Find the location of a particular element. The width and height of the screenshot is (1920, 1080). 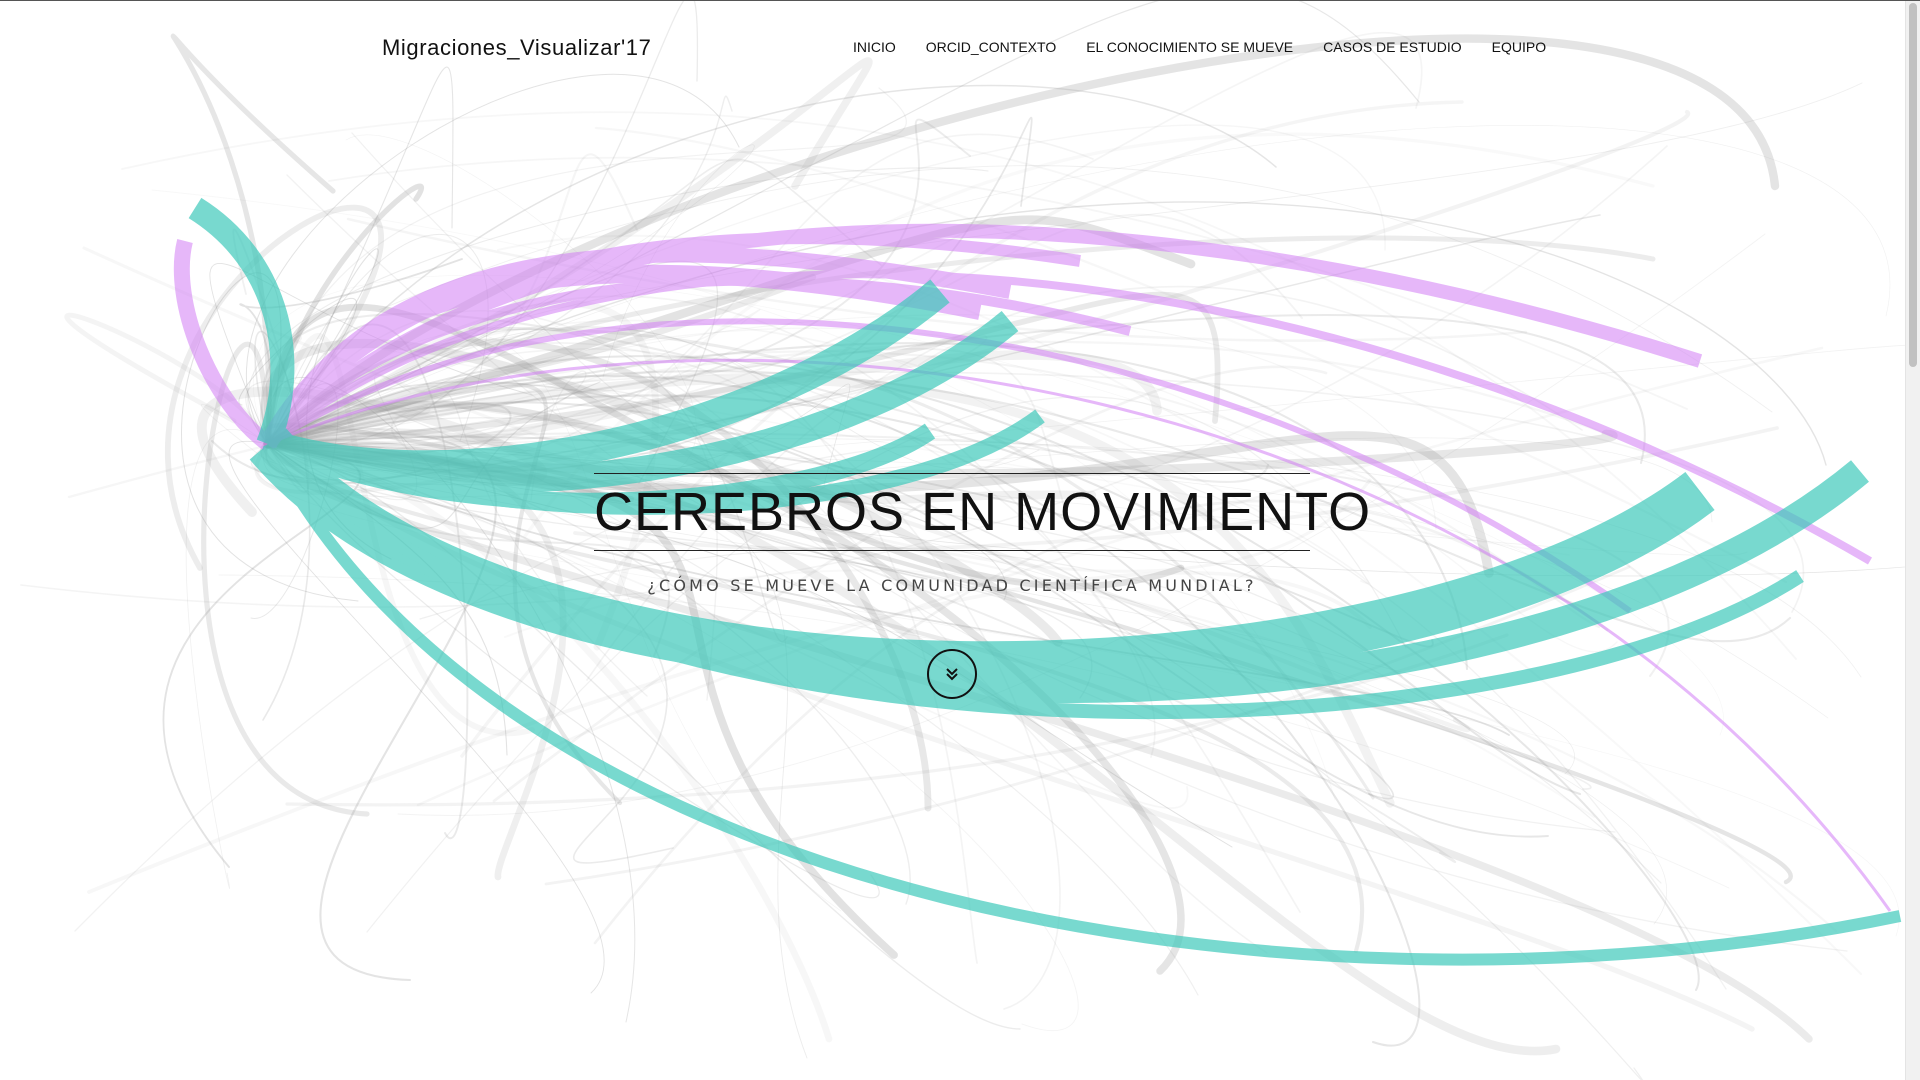

vertical-scrollbar is located at coordinates (1912, 540).